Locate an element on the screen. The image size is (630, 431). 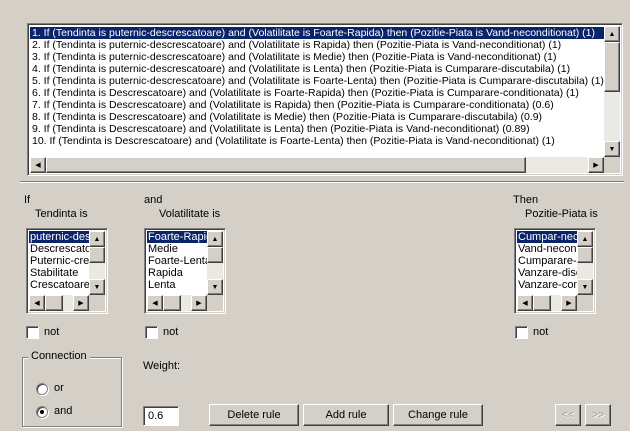
next-button: >> is located at coordinates (598, 415).